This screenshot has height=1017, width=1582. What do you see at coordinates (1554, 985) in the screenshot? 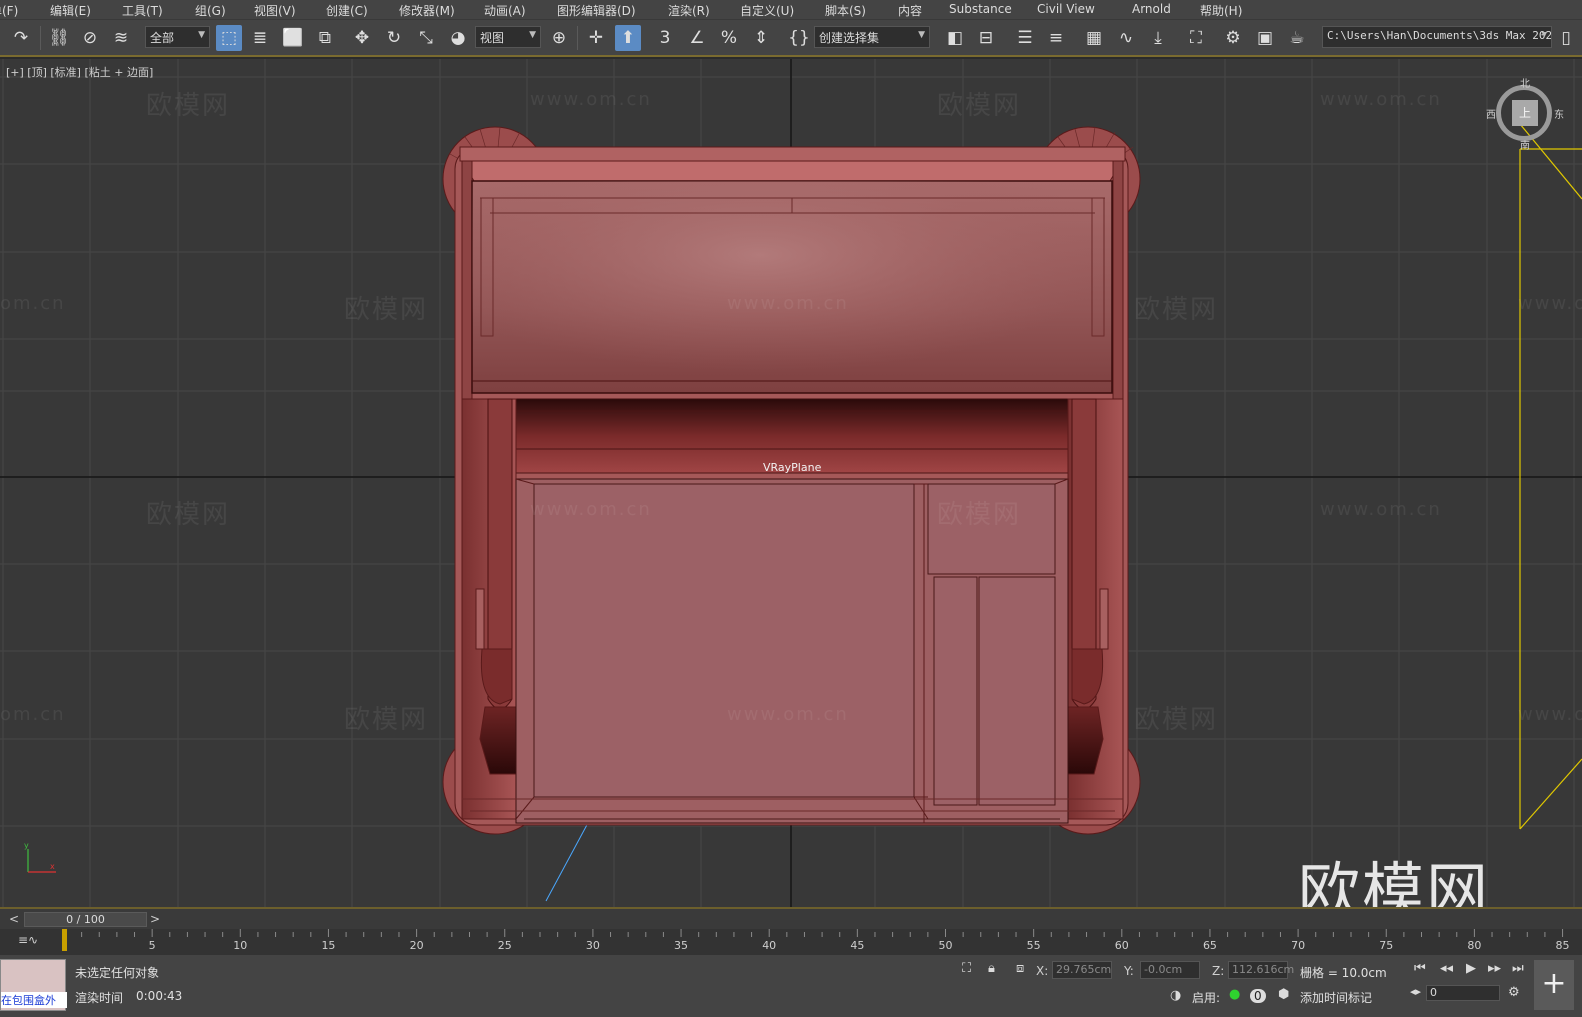
I see `add-button: +` at bounding box center [1554, 985].